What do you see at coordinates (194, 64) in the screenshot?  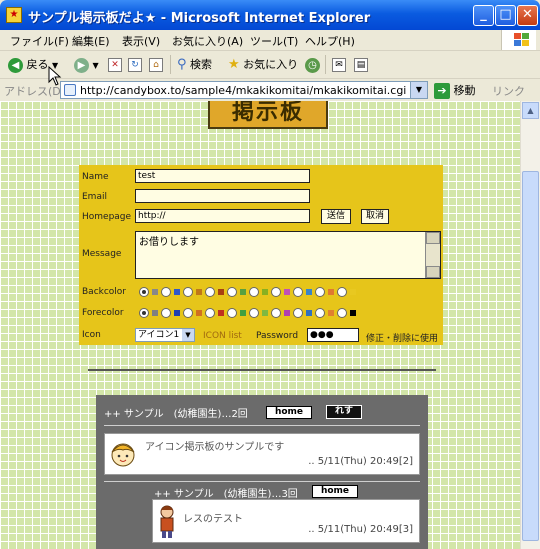 I see `search-button: ⚲ 検索` at bounding box center [194, 64].